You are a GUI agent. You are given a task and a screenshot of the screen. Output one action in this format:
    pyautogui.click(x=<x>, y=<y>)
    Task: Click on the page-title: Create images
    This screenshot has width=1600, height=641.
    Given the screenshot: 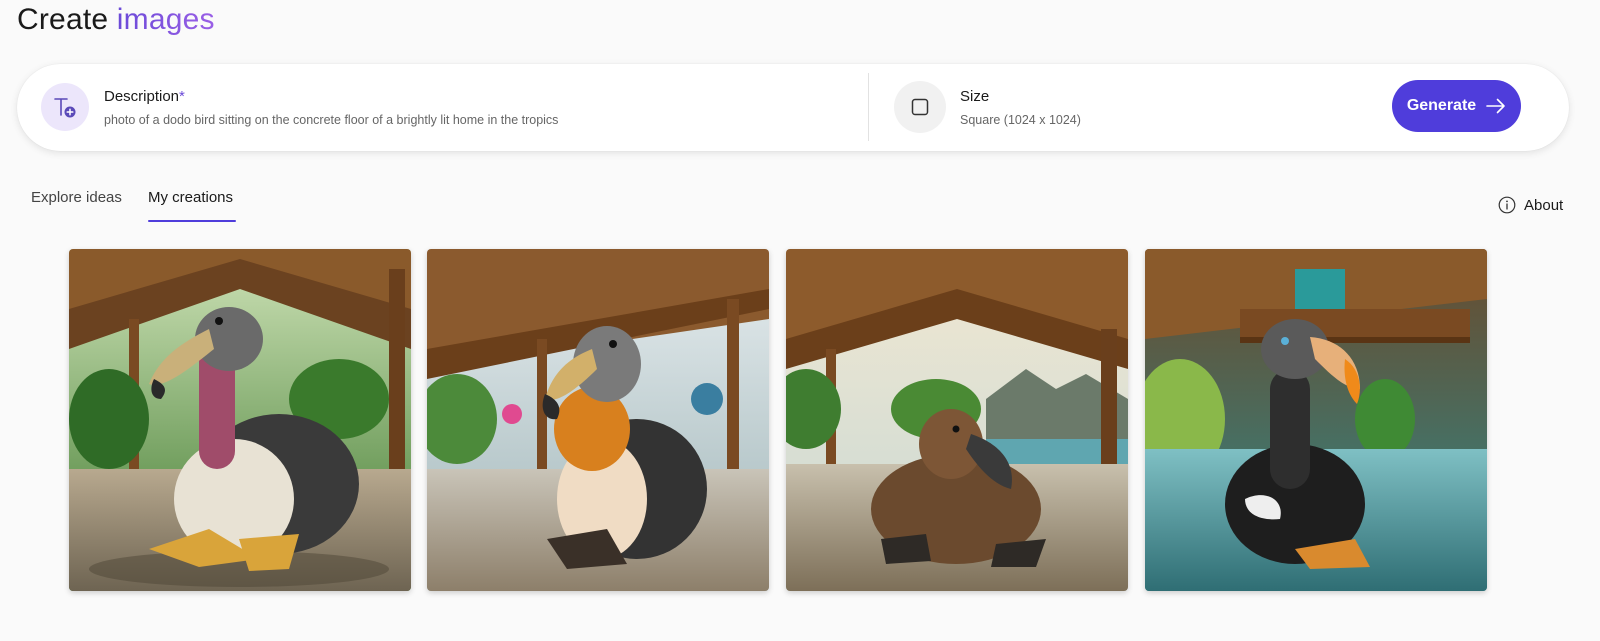 What is the action you would take?
    pyautogui.click(x=116, y=20)
    